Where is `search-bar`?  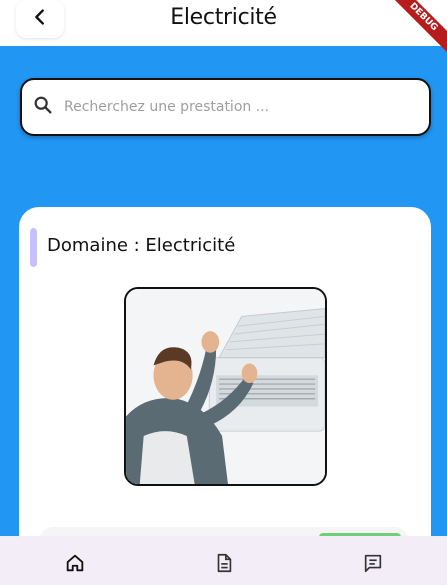 search-bar is located at coordinates (225, 107).